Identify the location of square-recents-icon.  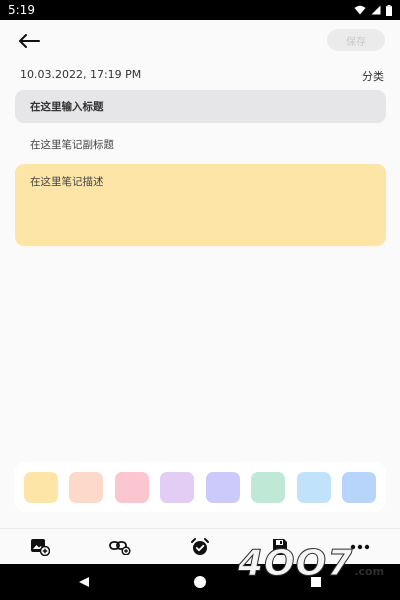
(316, 582).